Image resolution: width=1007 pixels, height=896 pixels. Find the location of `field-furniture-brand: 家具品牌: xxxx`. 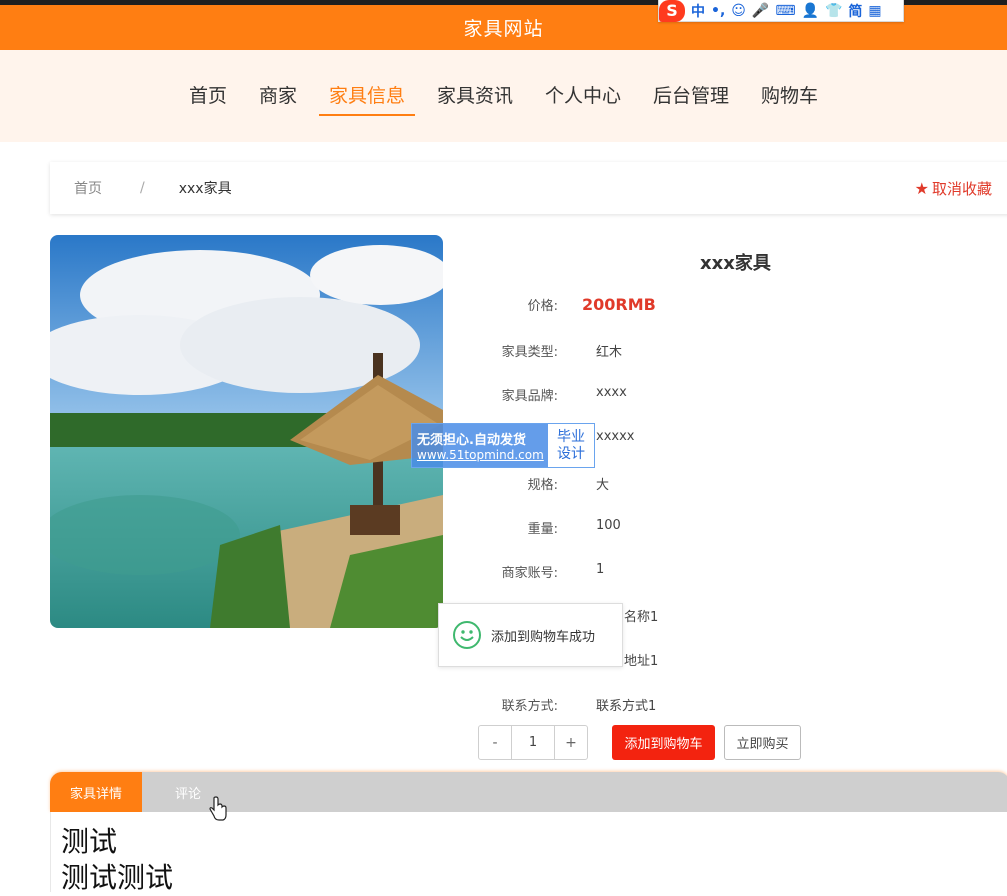

field-furniture-brand: 家具品牌: xxxx is located at coordinates (710, 397).